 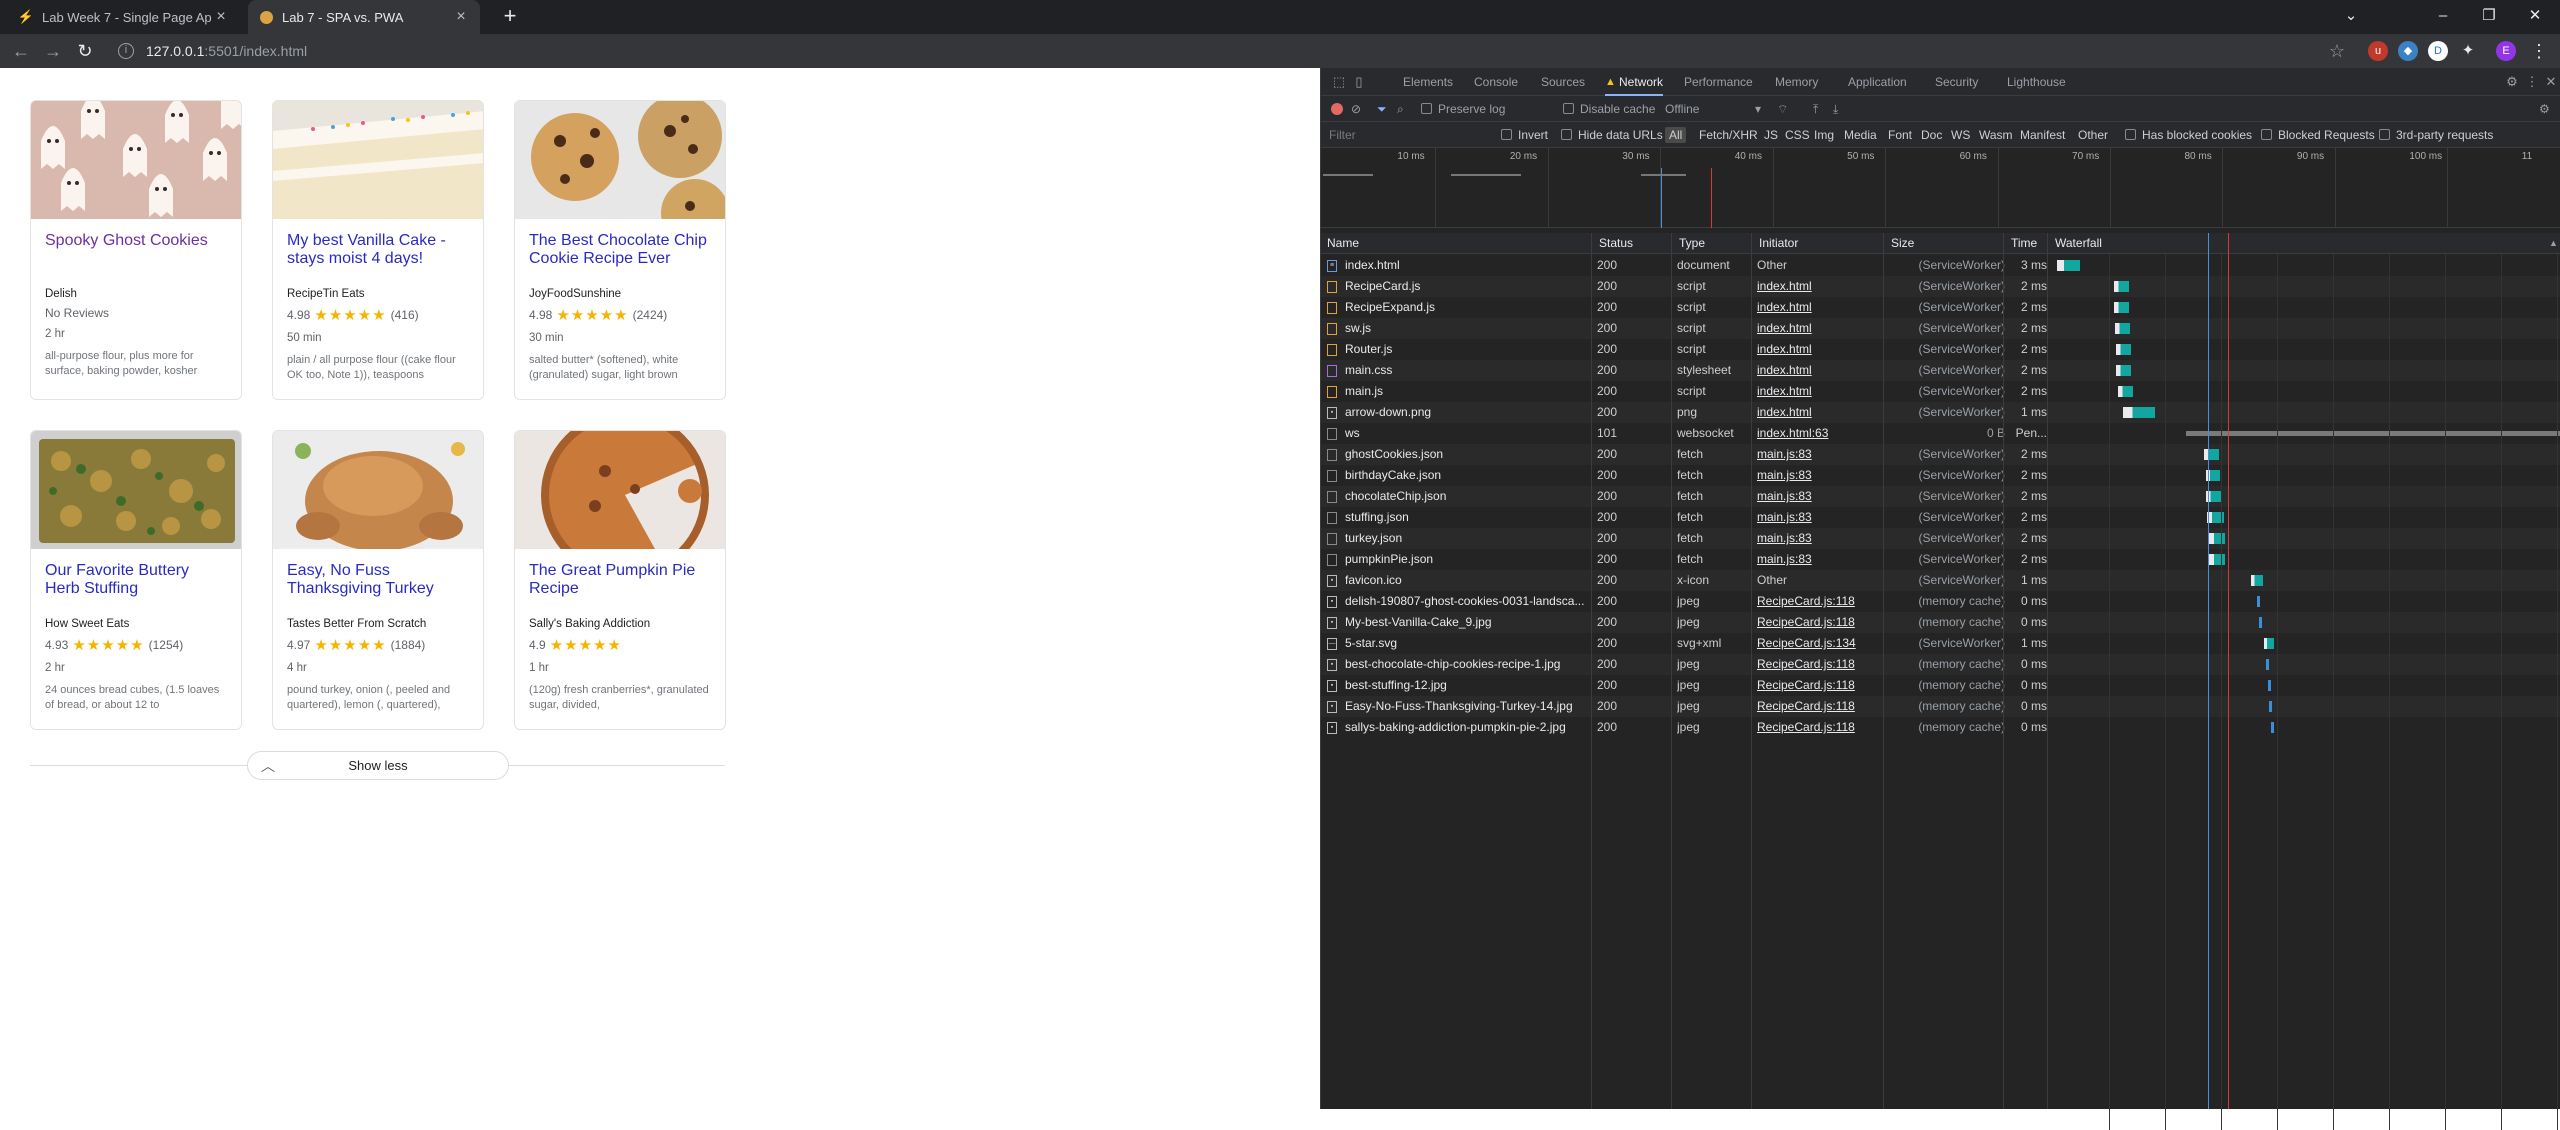 What do you see at coordinates (2443, 15) in the screenshot?
I see `minimize-icon: –` at bounding box center [2443, 15].